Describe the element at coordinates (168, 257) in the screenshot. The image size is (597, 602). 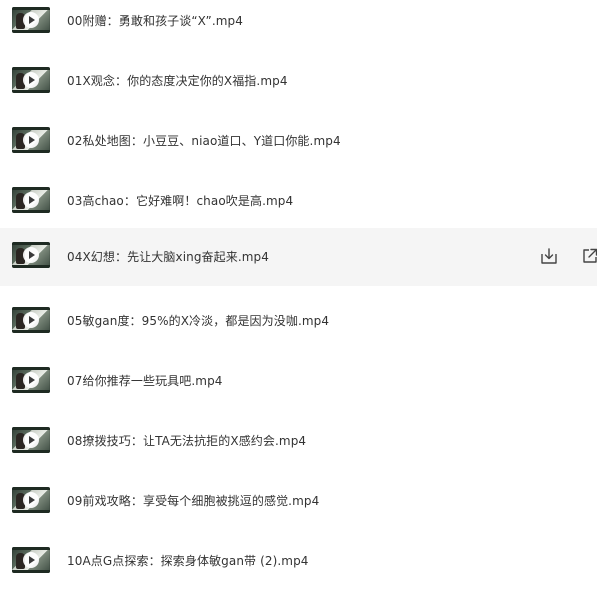
I see `file-name: 04X幻想：先让大脑xing奋起来.mp4` at that location.